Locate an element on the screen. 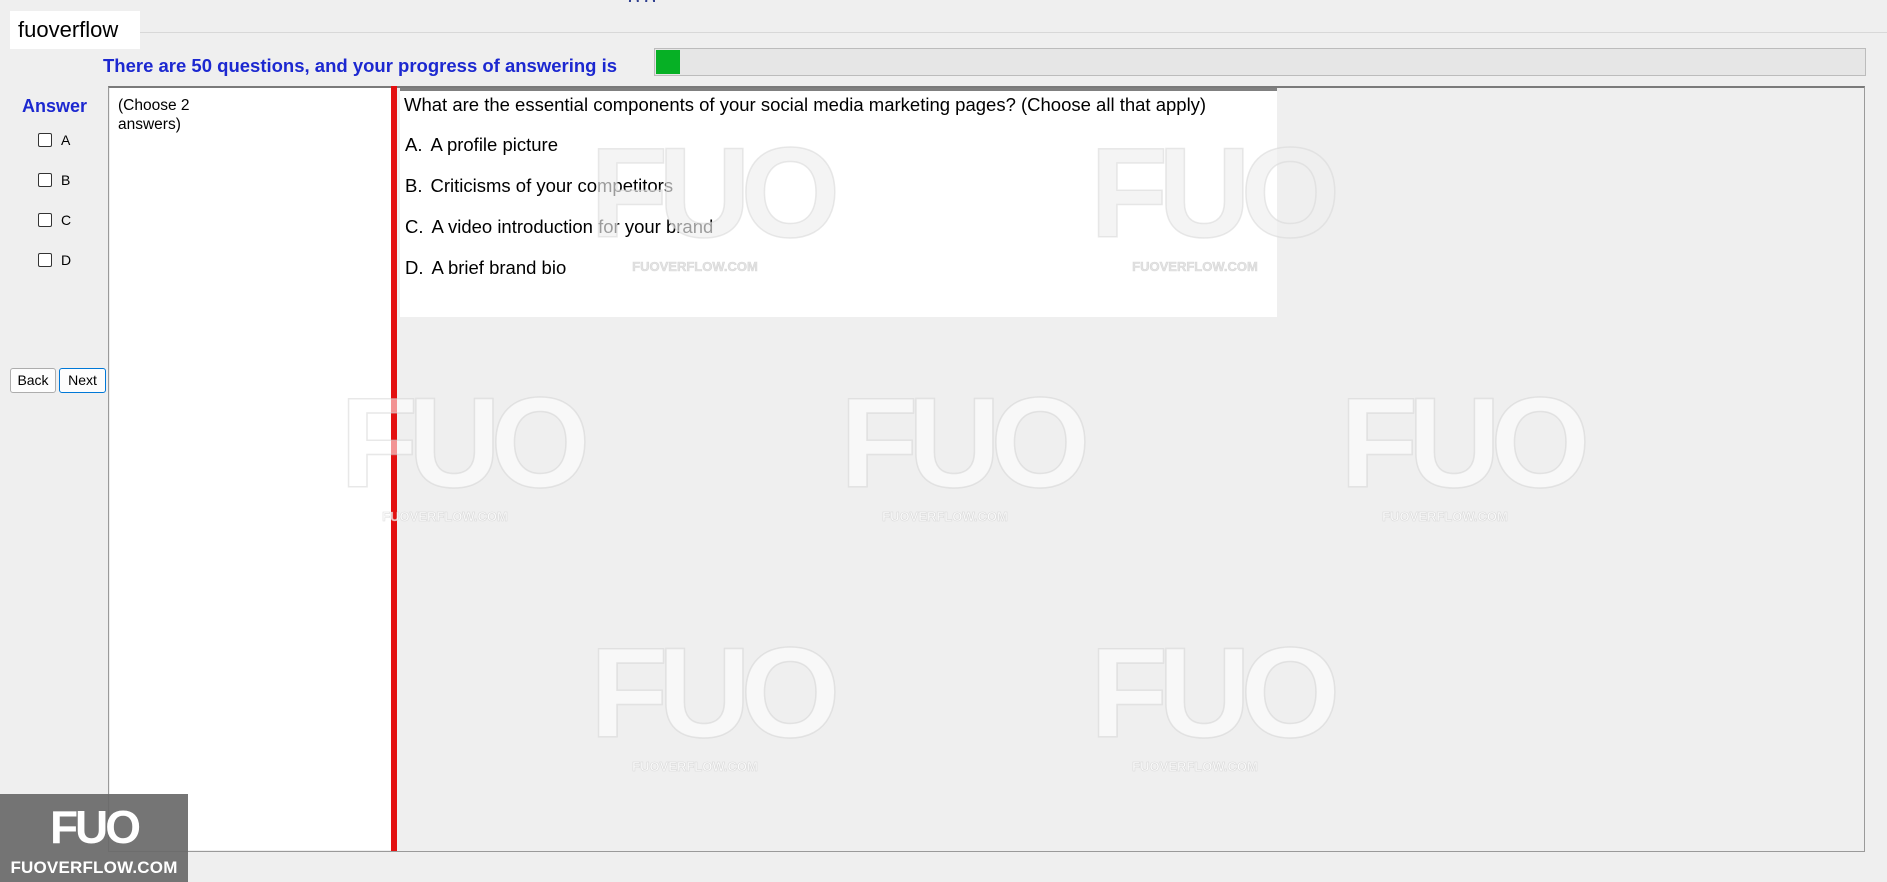  option-d: D. A brief brand bio is located at coordinates (485, 268).